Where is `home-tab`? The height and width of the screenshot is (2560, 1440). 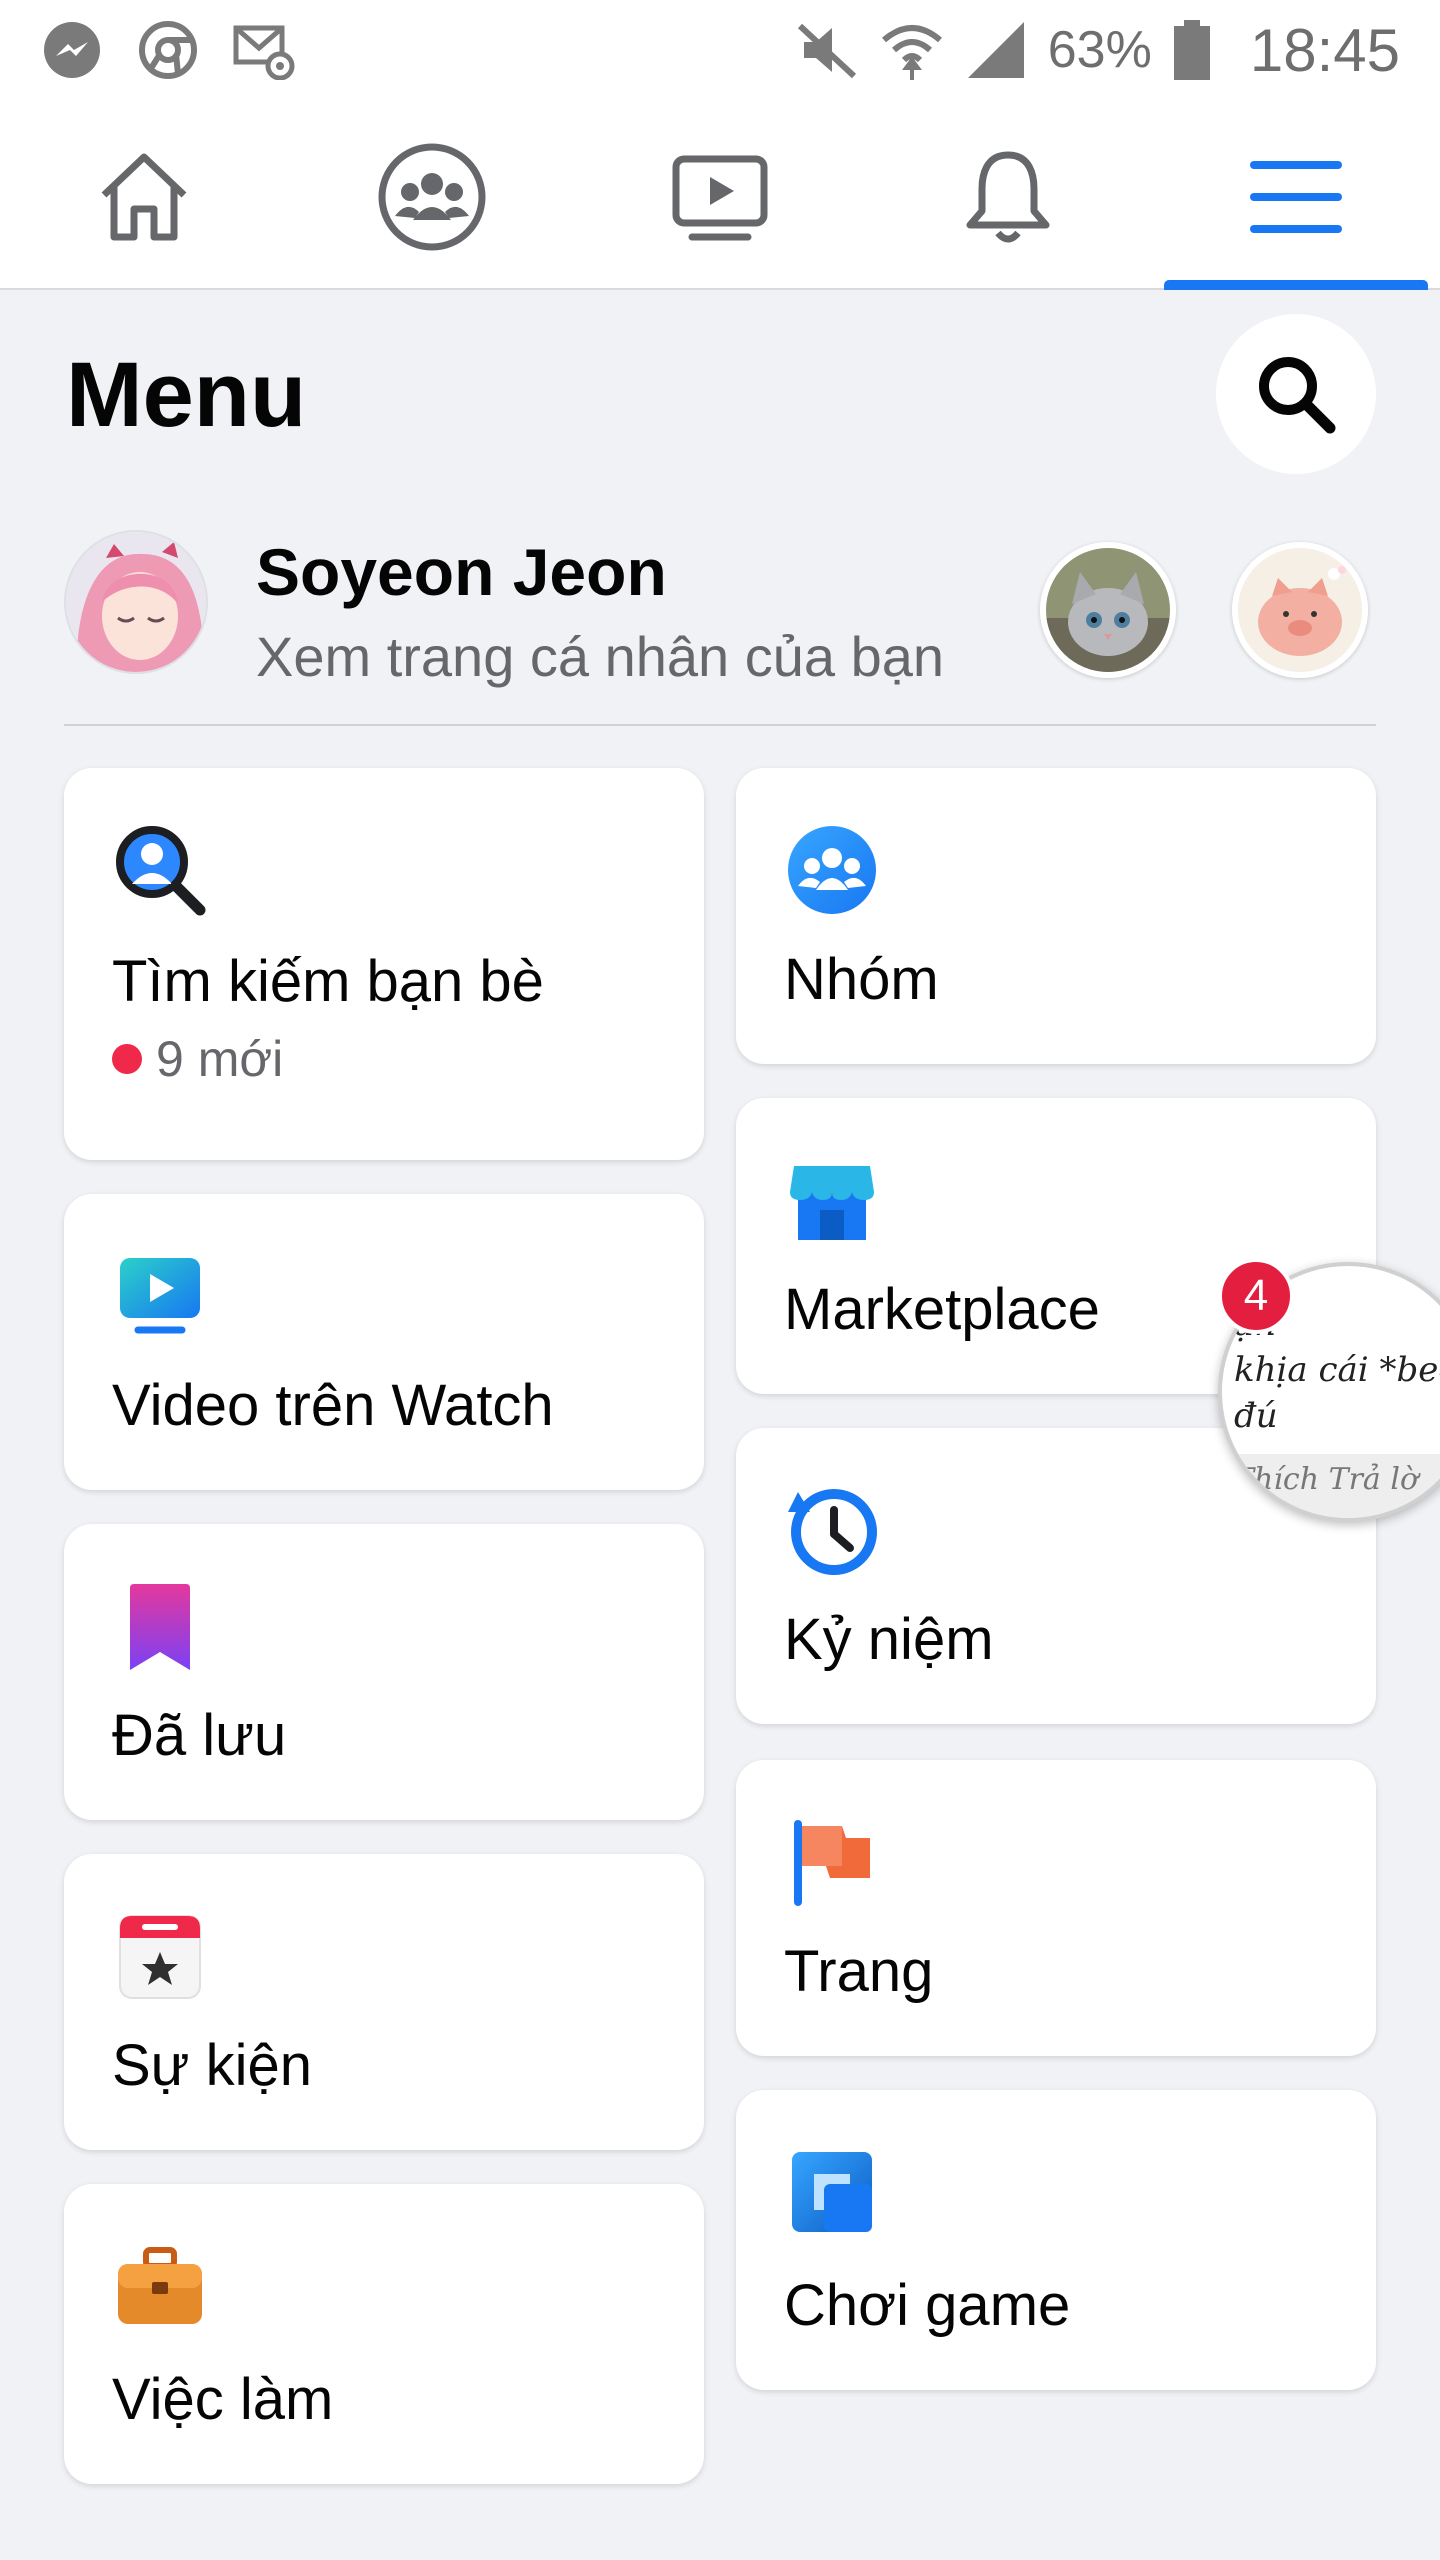
home-tab is located at coordinates (144, 197).